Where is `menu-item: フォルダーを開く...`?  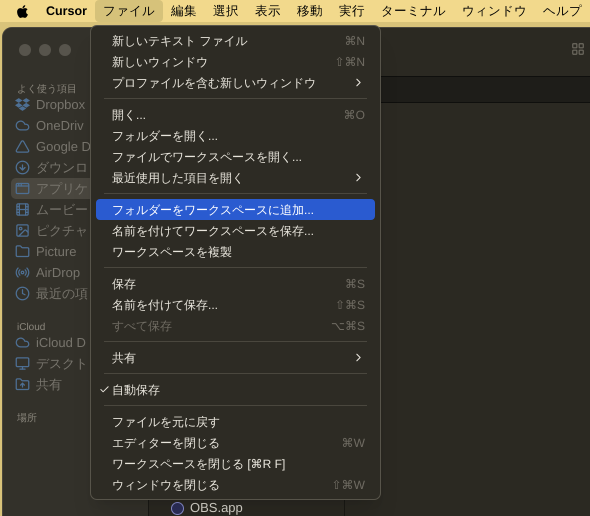
menu-item: フォルダーを開く... is located at coordinates (235, 135).